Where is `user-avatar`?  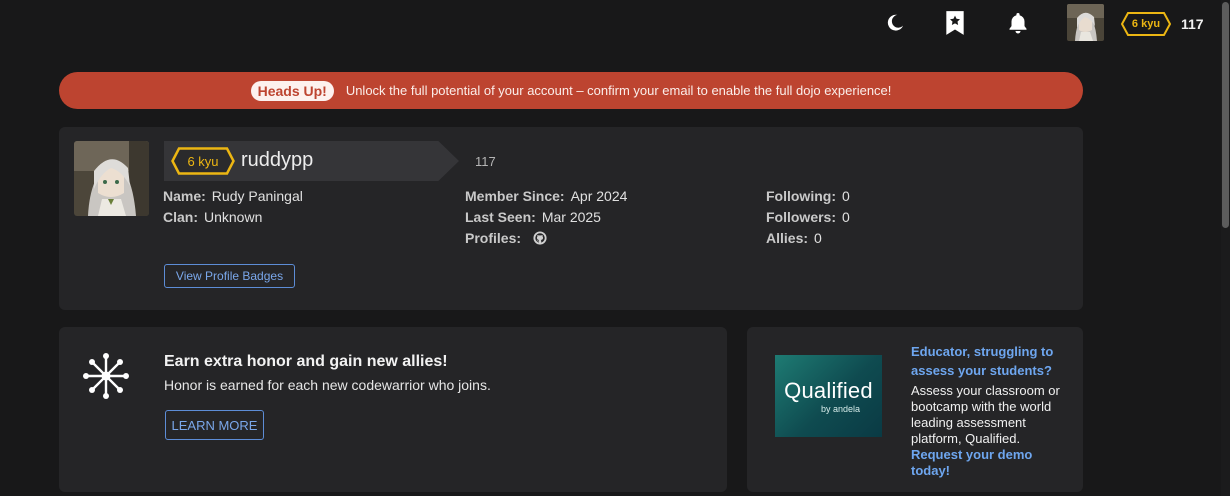 user-avatar is located at coordinates (1085, 22).